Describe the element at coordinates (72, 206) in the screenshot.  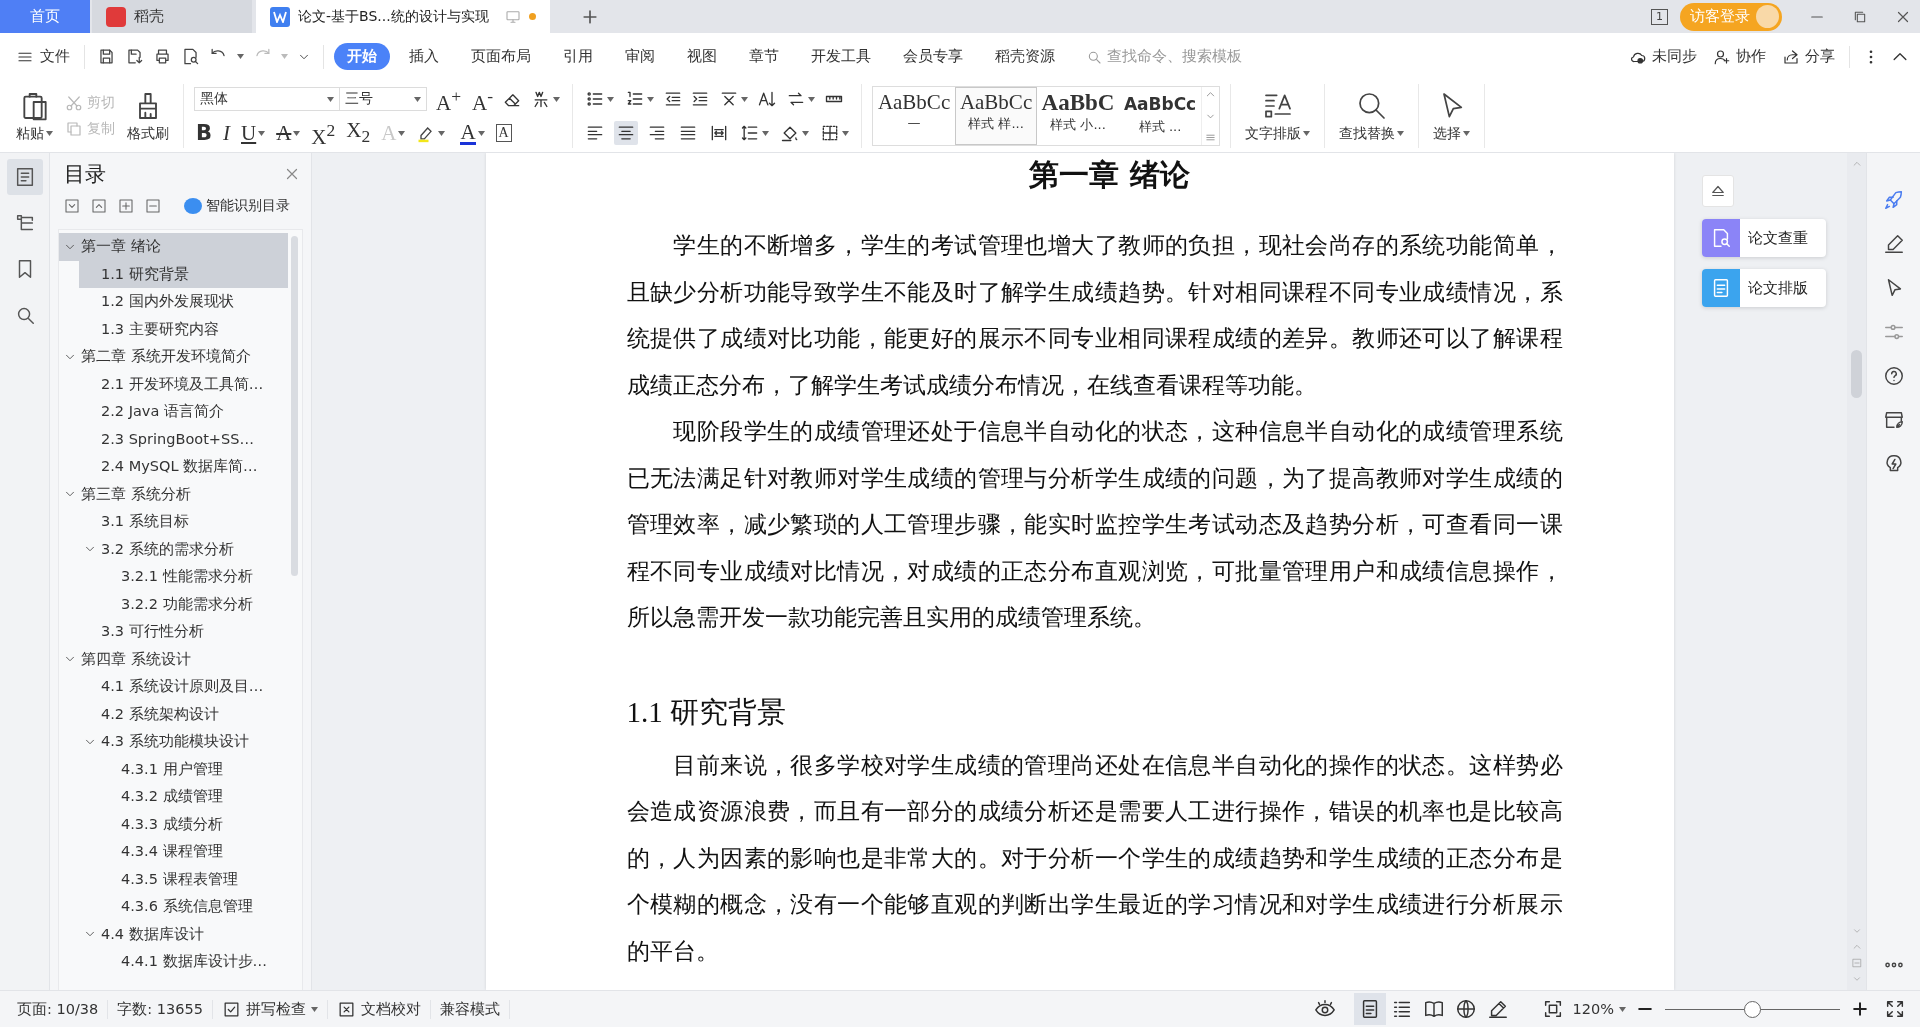
I see `expand-all-icon` at that location.